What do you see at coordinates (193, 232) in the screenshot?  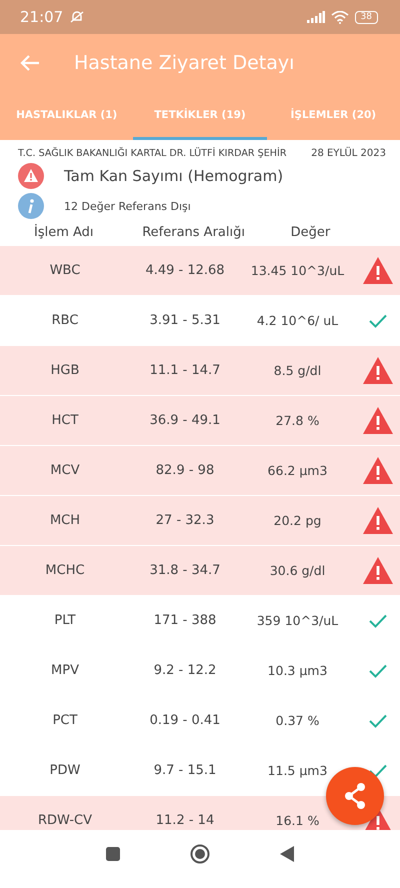 I see `column-header: Referans Aralığı` at bounding box center [193, 232].